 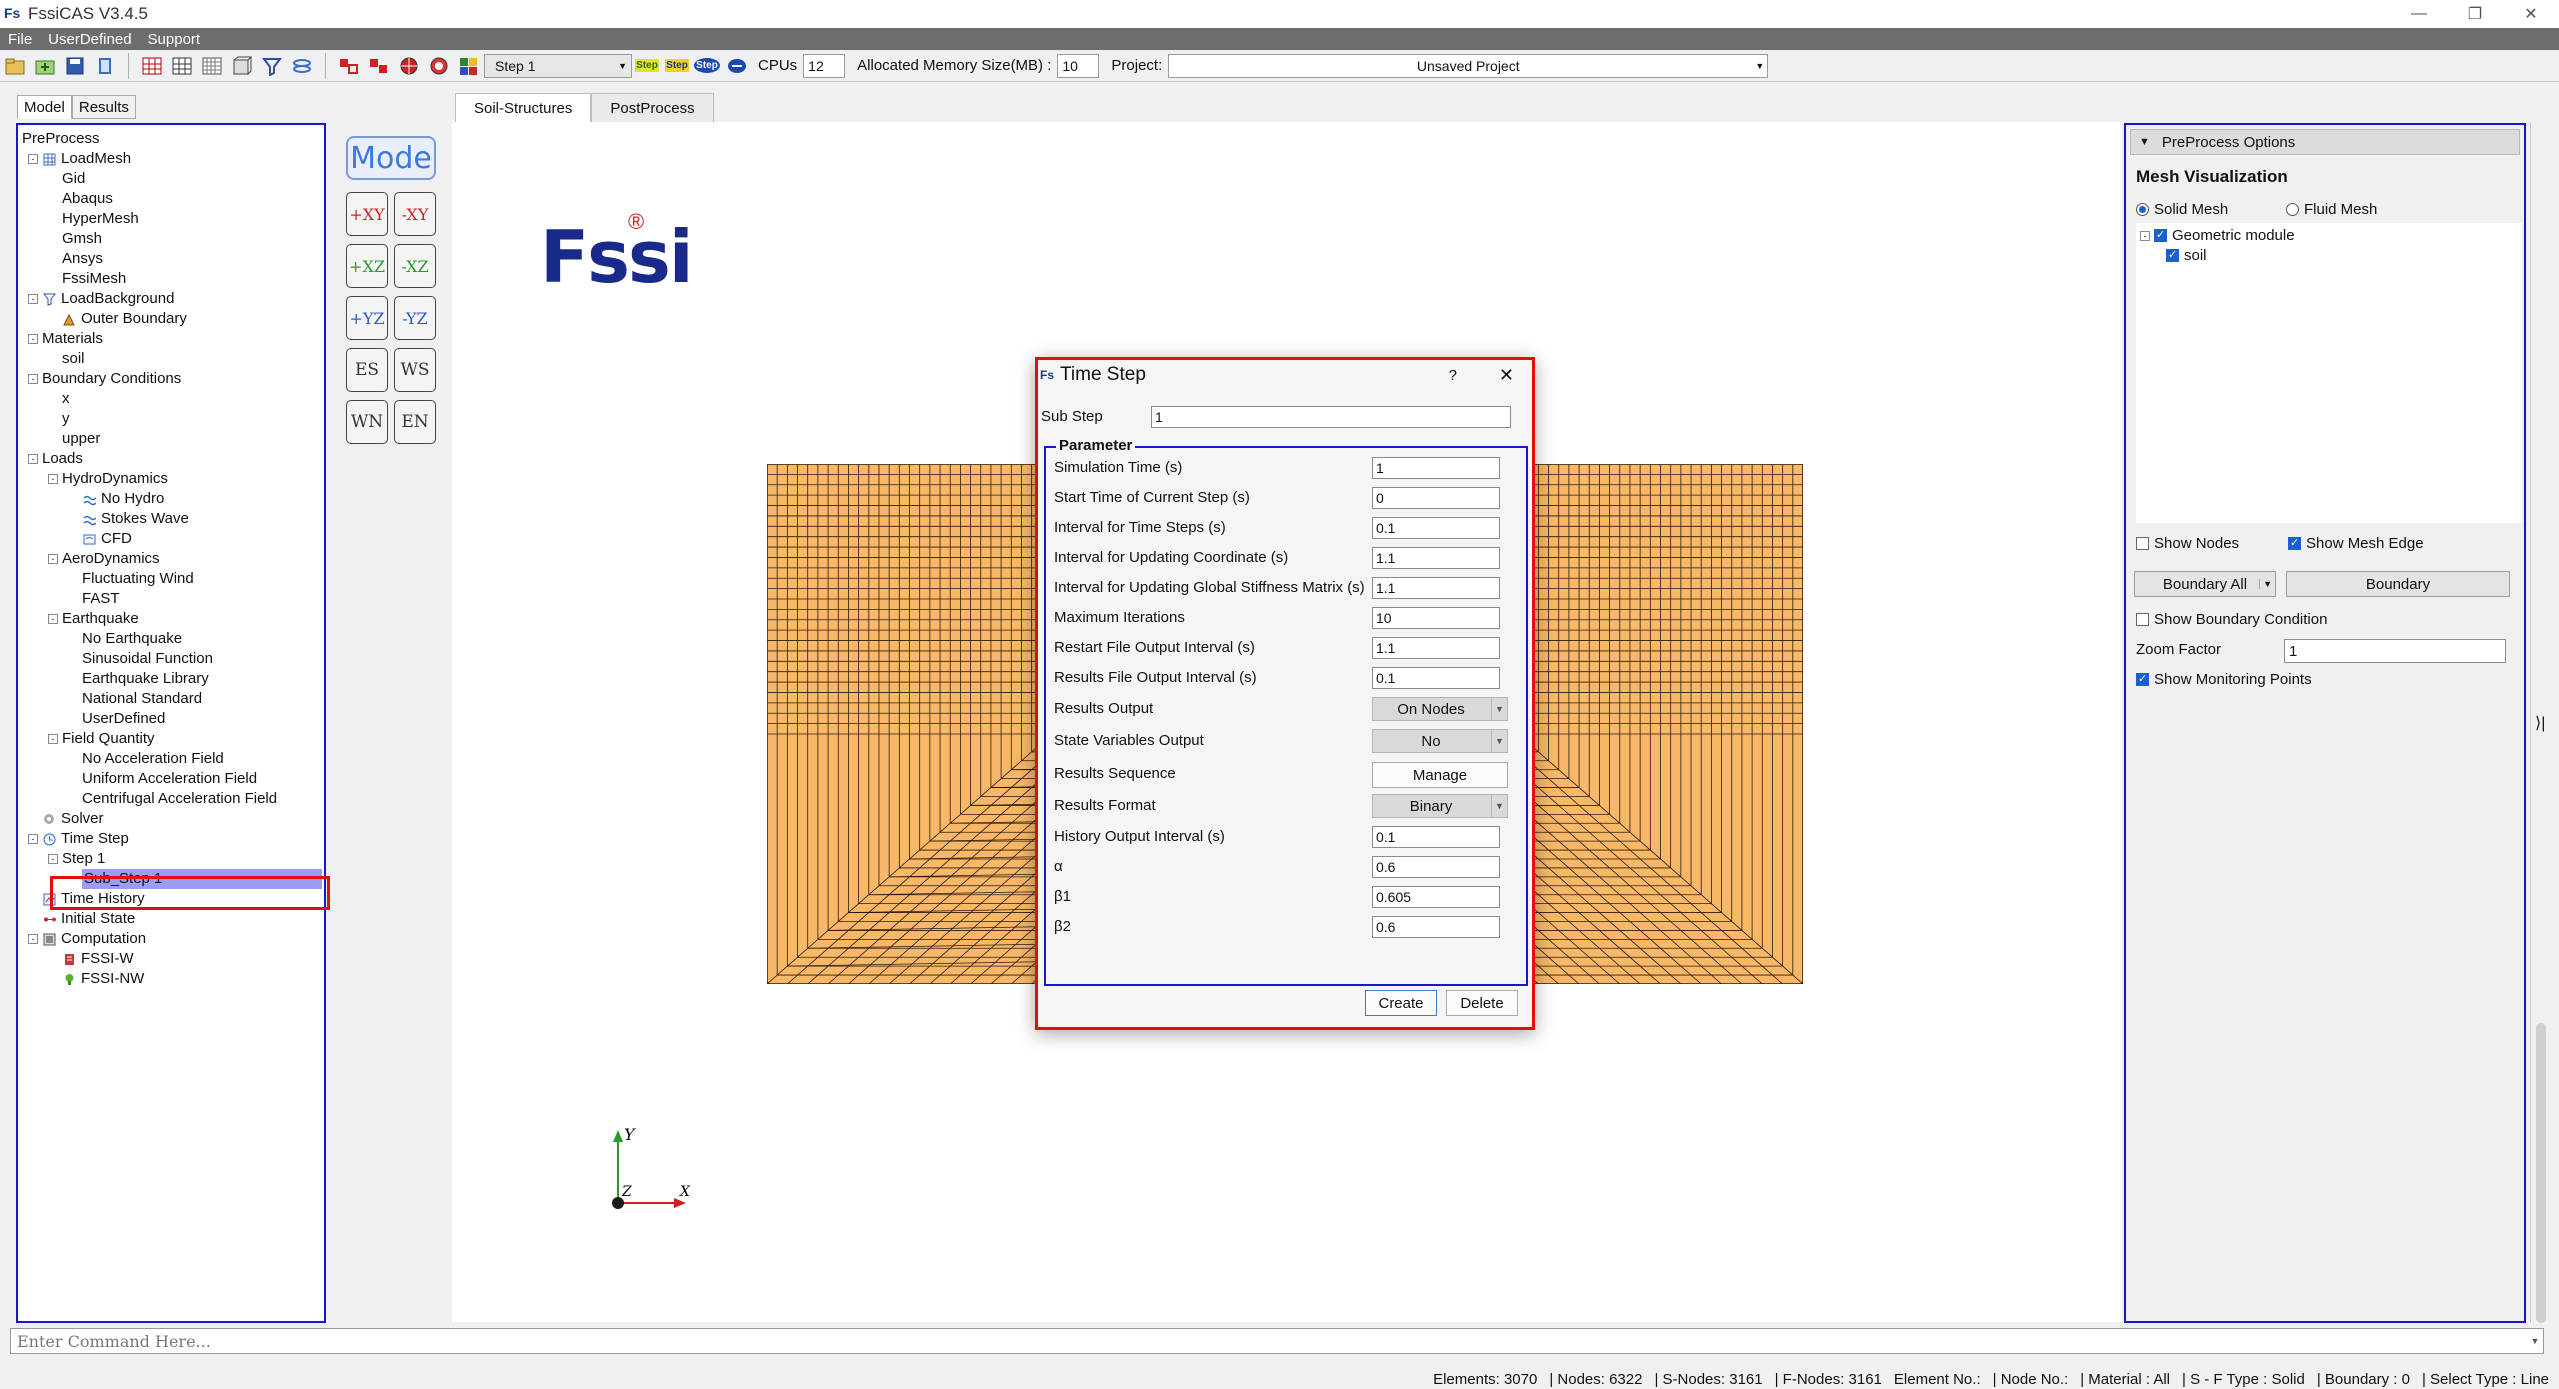 What do you see at coordinates (652, 108) in the screenshot?
I see `tab-postprocess: PostProcess` at bounding box center [652, 108].